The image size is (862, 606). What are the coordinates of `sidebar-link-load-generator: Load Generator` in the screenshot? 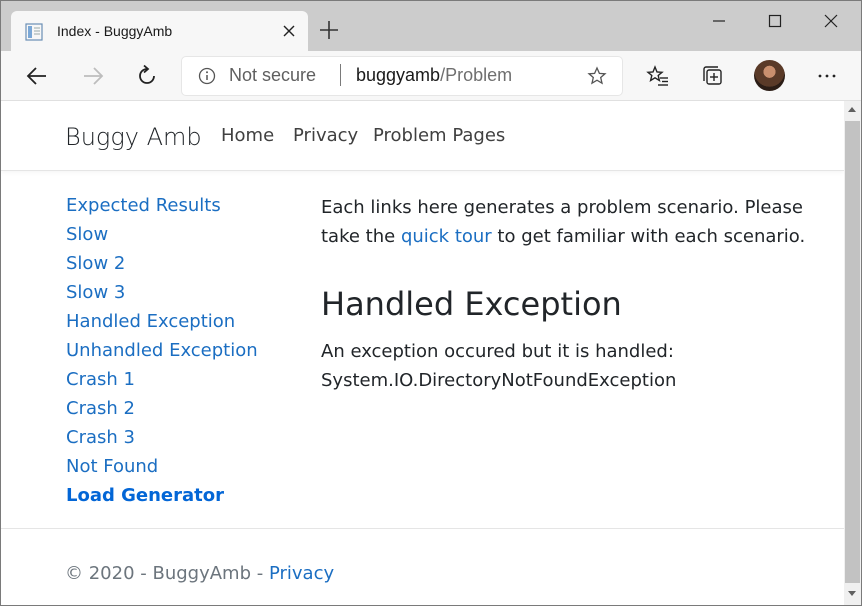 It's located at (181, 497).